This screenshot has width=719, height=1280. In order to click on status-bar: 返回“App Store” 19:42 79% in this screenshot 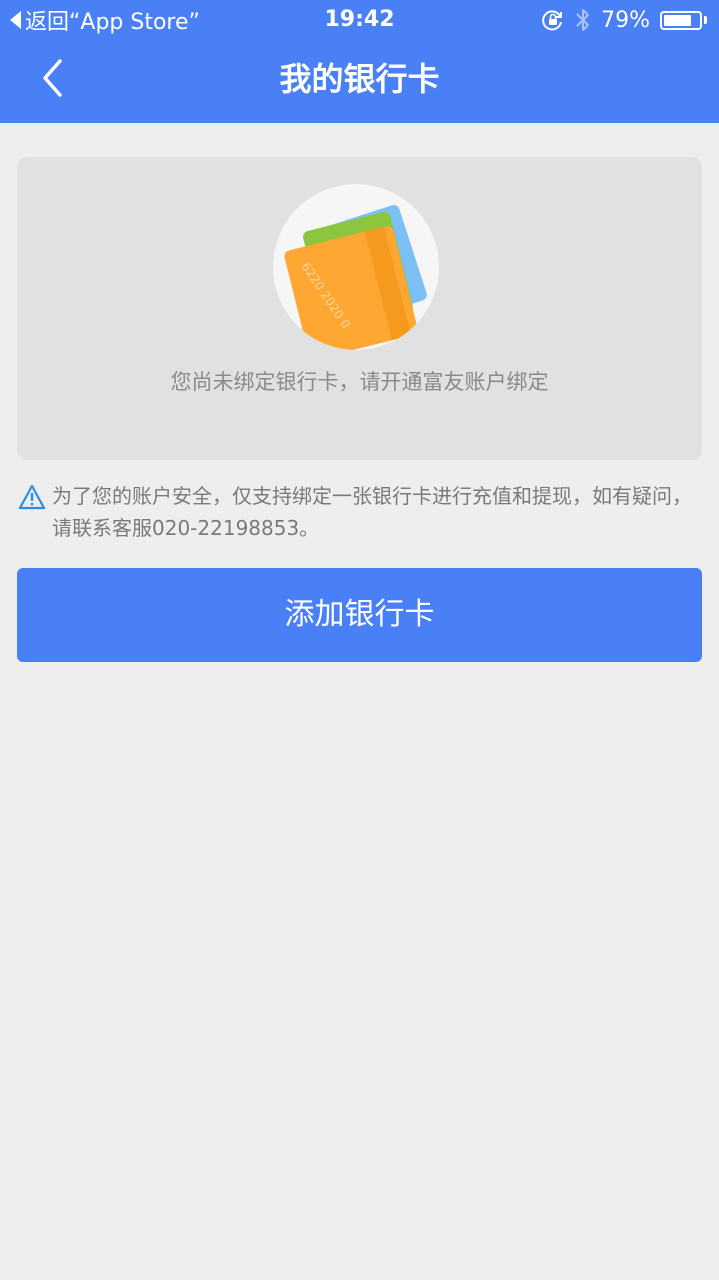, I will do `click(359, 20)`.